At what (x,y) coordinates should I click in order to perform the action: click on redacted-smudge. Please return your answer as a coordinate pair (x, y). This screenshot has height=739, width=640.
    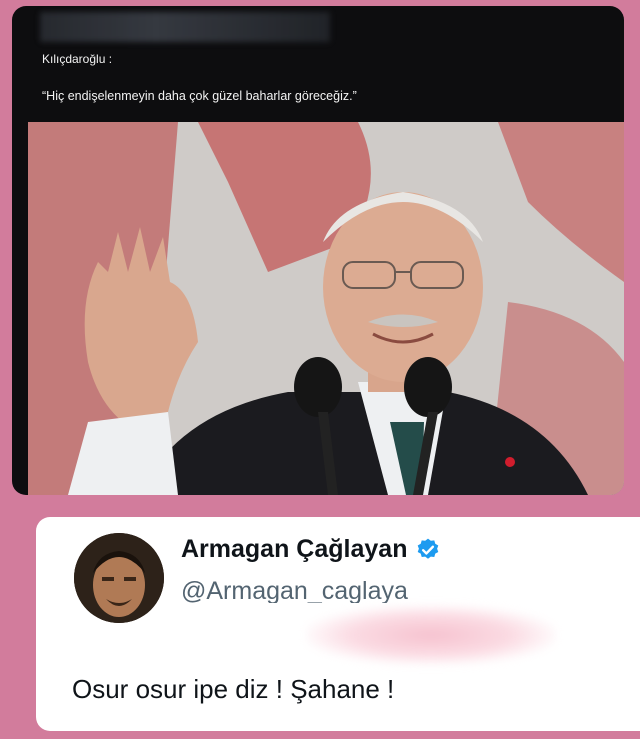
    Looking at the image, I should click on (431, 635).